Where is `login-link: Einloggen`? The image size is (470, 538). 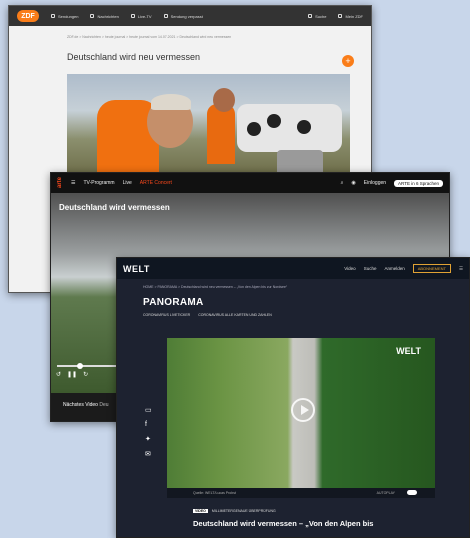
login-link: Einloggen is located at coordinates (375, 183).